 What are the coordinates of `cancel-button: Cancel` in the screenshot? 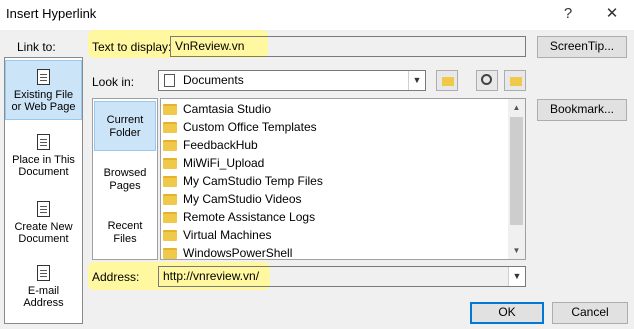 It's located at (590, 313).